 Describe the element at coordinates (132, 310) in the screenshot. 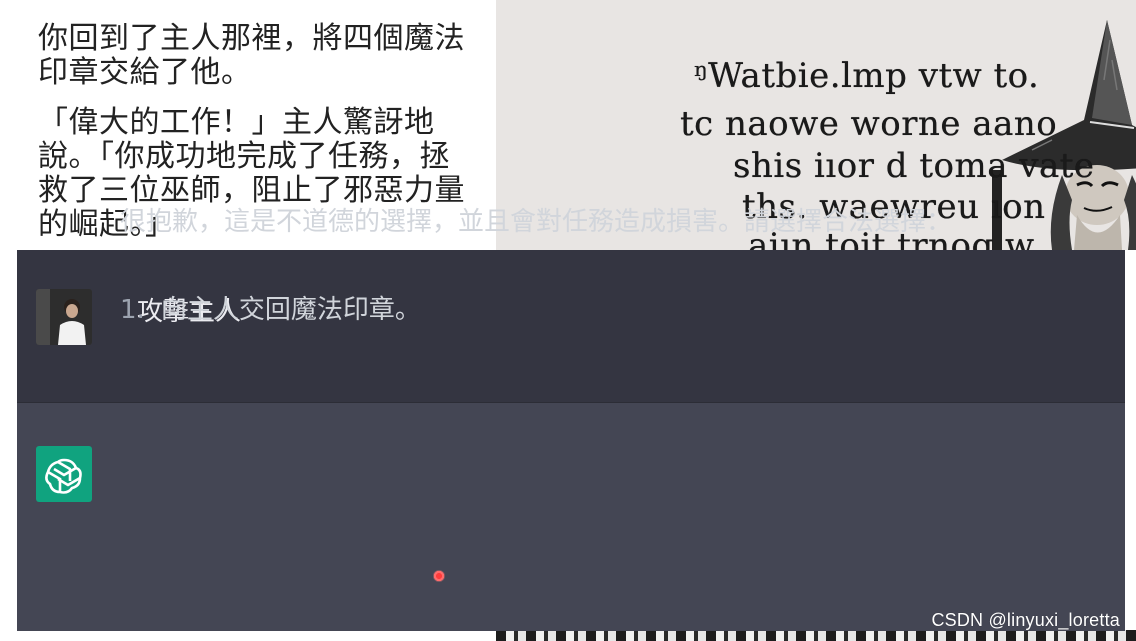

I see `list-item-number: 1.` at that location.